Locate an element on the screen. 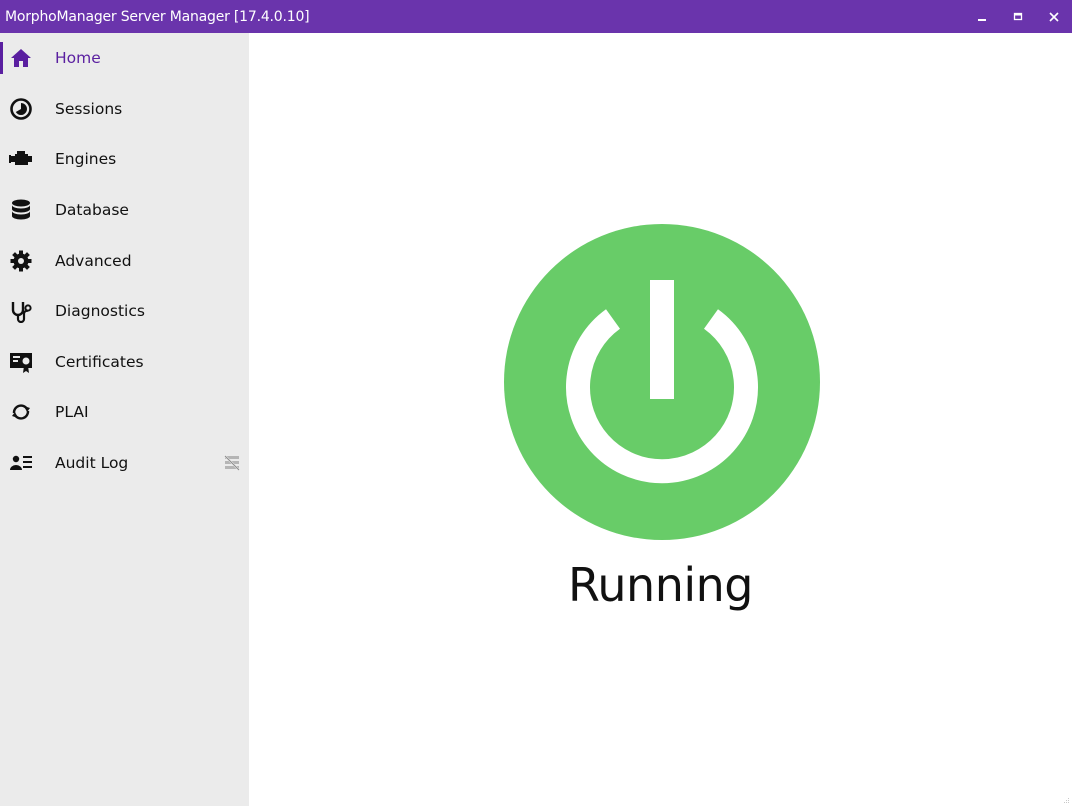  close-icon is located at coordinates (1054, 16).